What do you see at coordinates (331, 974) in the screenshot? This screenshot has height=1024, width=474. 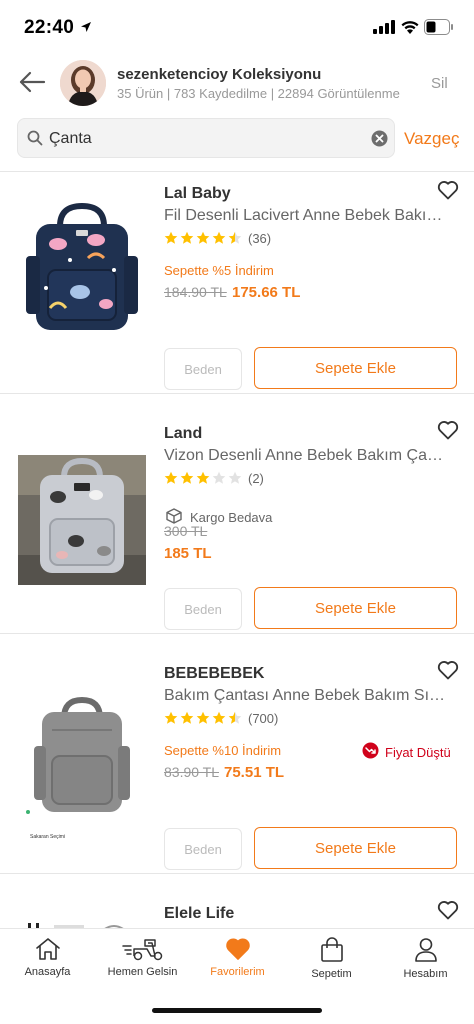 I see `nav-label: Sepetim` at bounding box center [331, 974].